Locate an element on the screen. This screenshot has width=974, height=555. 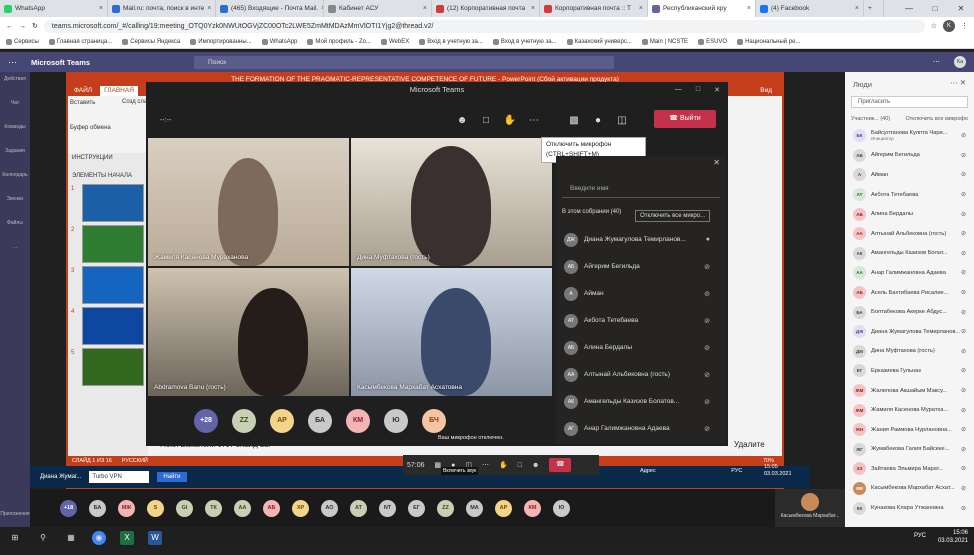
video-tile: Жамиля Касенова Мураханова is located at coordinates (248, 202).